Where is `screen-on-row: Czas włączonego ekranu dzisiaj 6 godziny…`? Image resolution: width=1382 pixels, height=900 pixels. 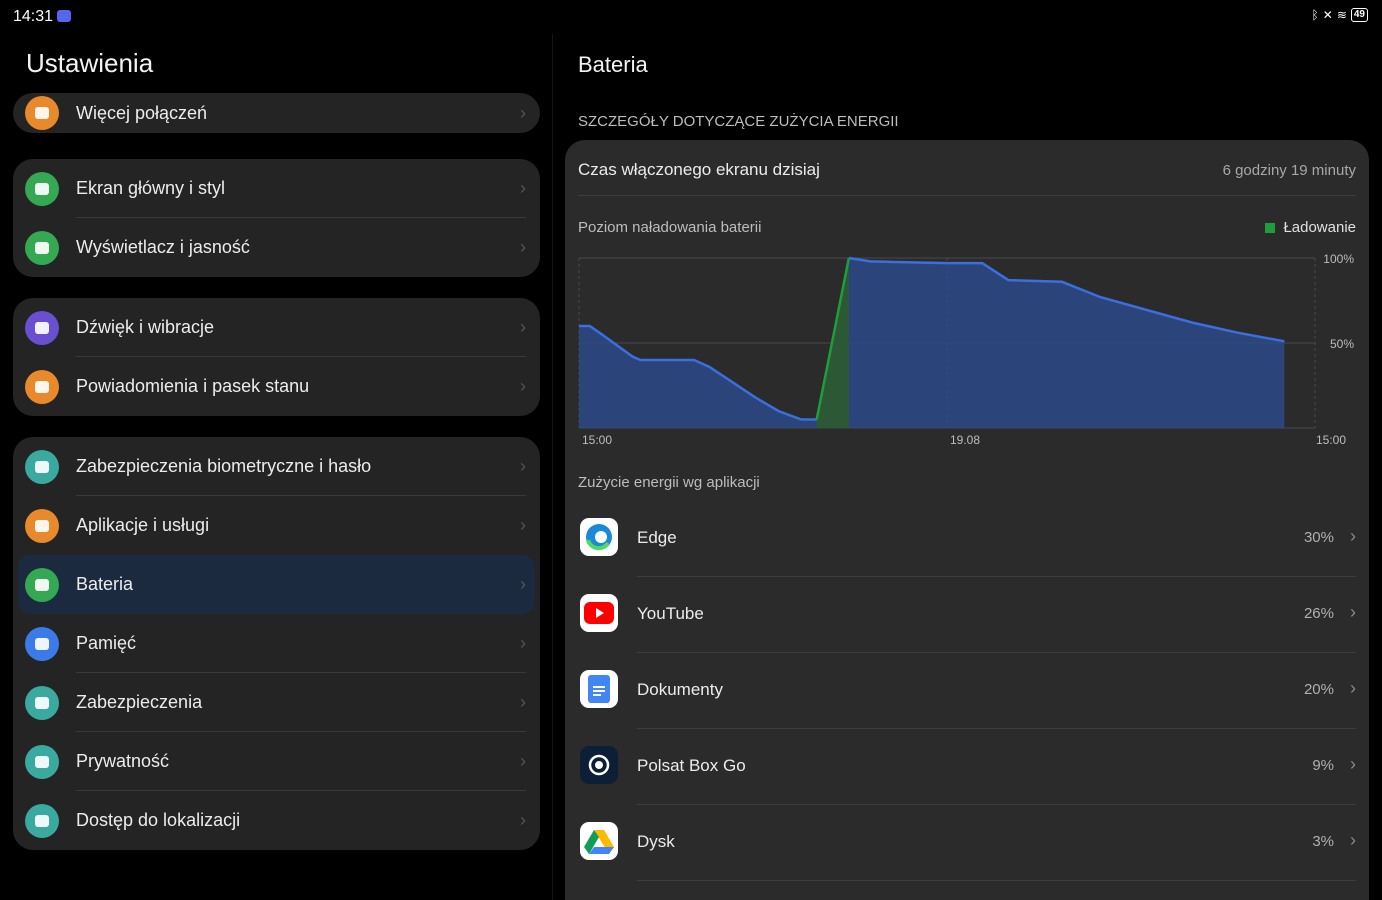
screen-on-row: Czas włączonego ekranu dzisiaj 6 godziny… is located at coordinates (967, 168).